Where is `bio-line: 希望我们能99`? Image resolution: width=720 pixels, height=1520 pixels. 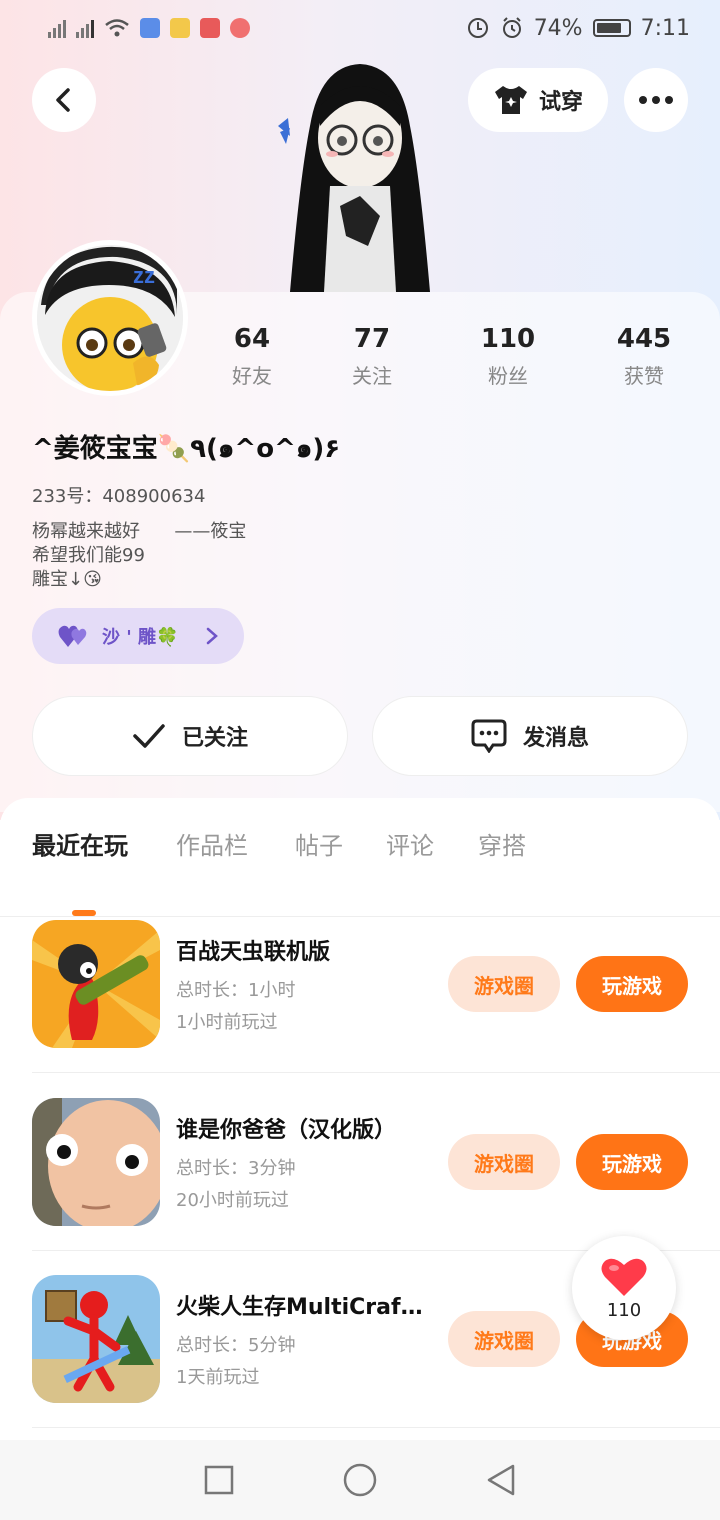
bio-line: 希望我们能99 is located at coordinates (88, 555).